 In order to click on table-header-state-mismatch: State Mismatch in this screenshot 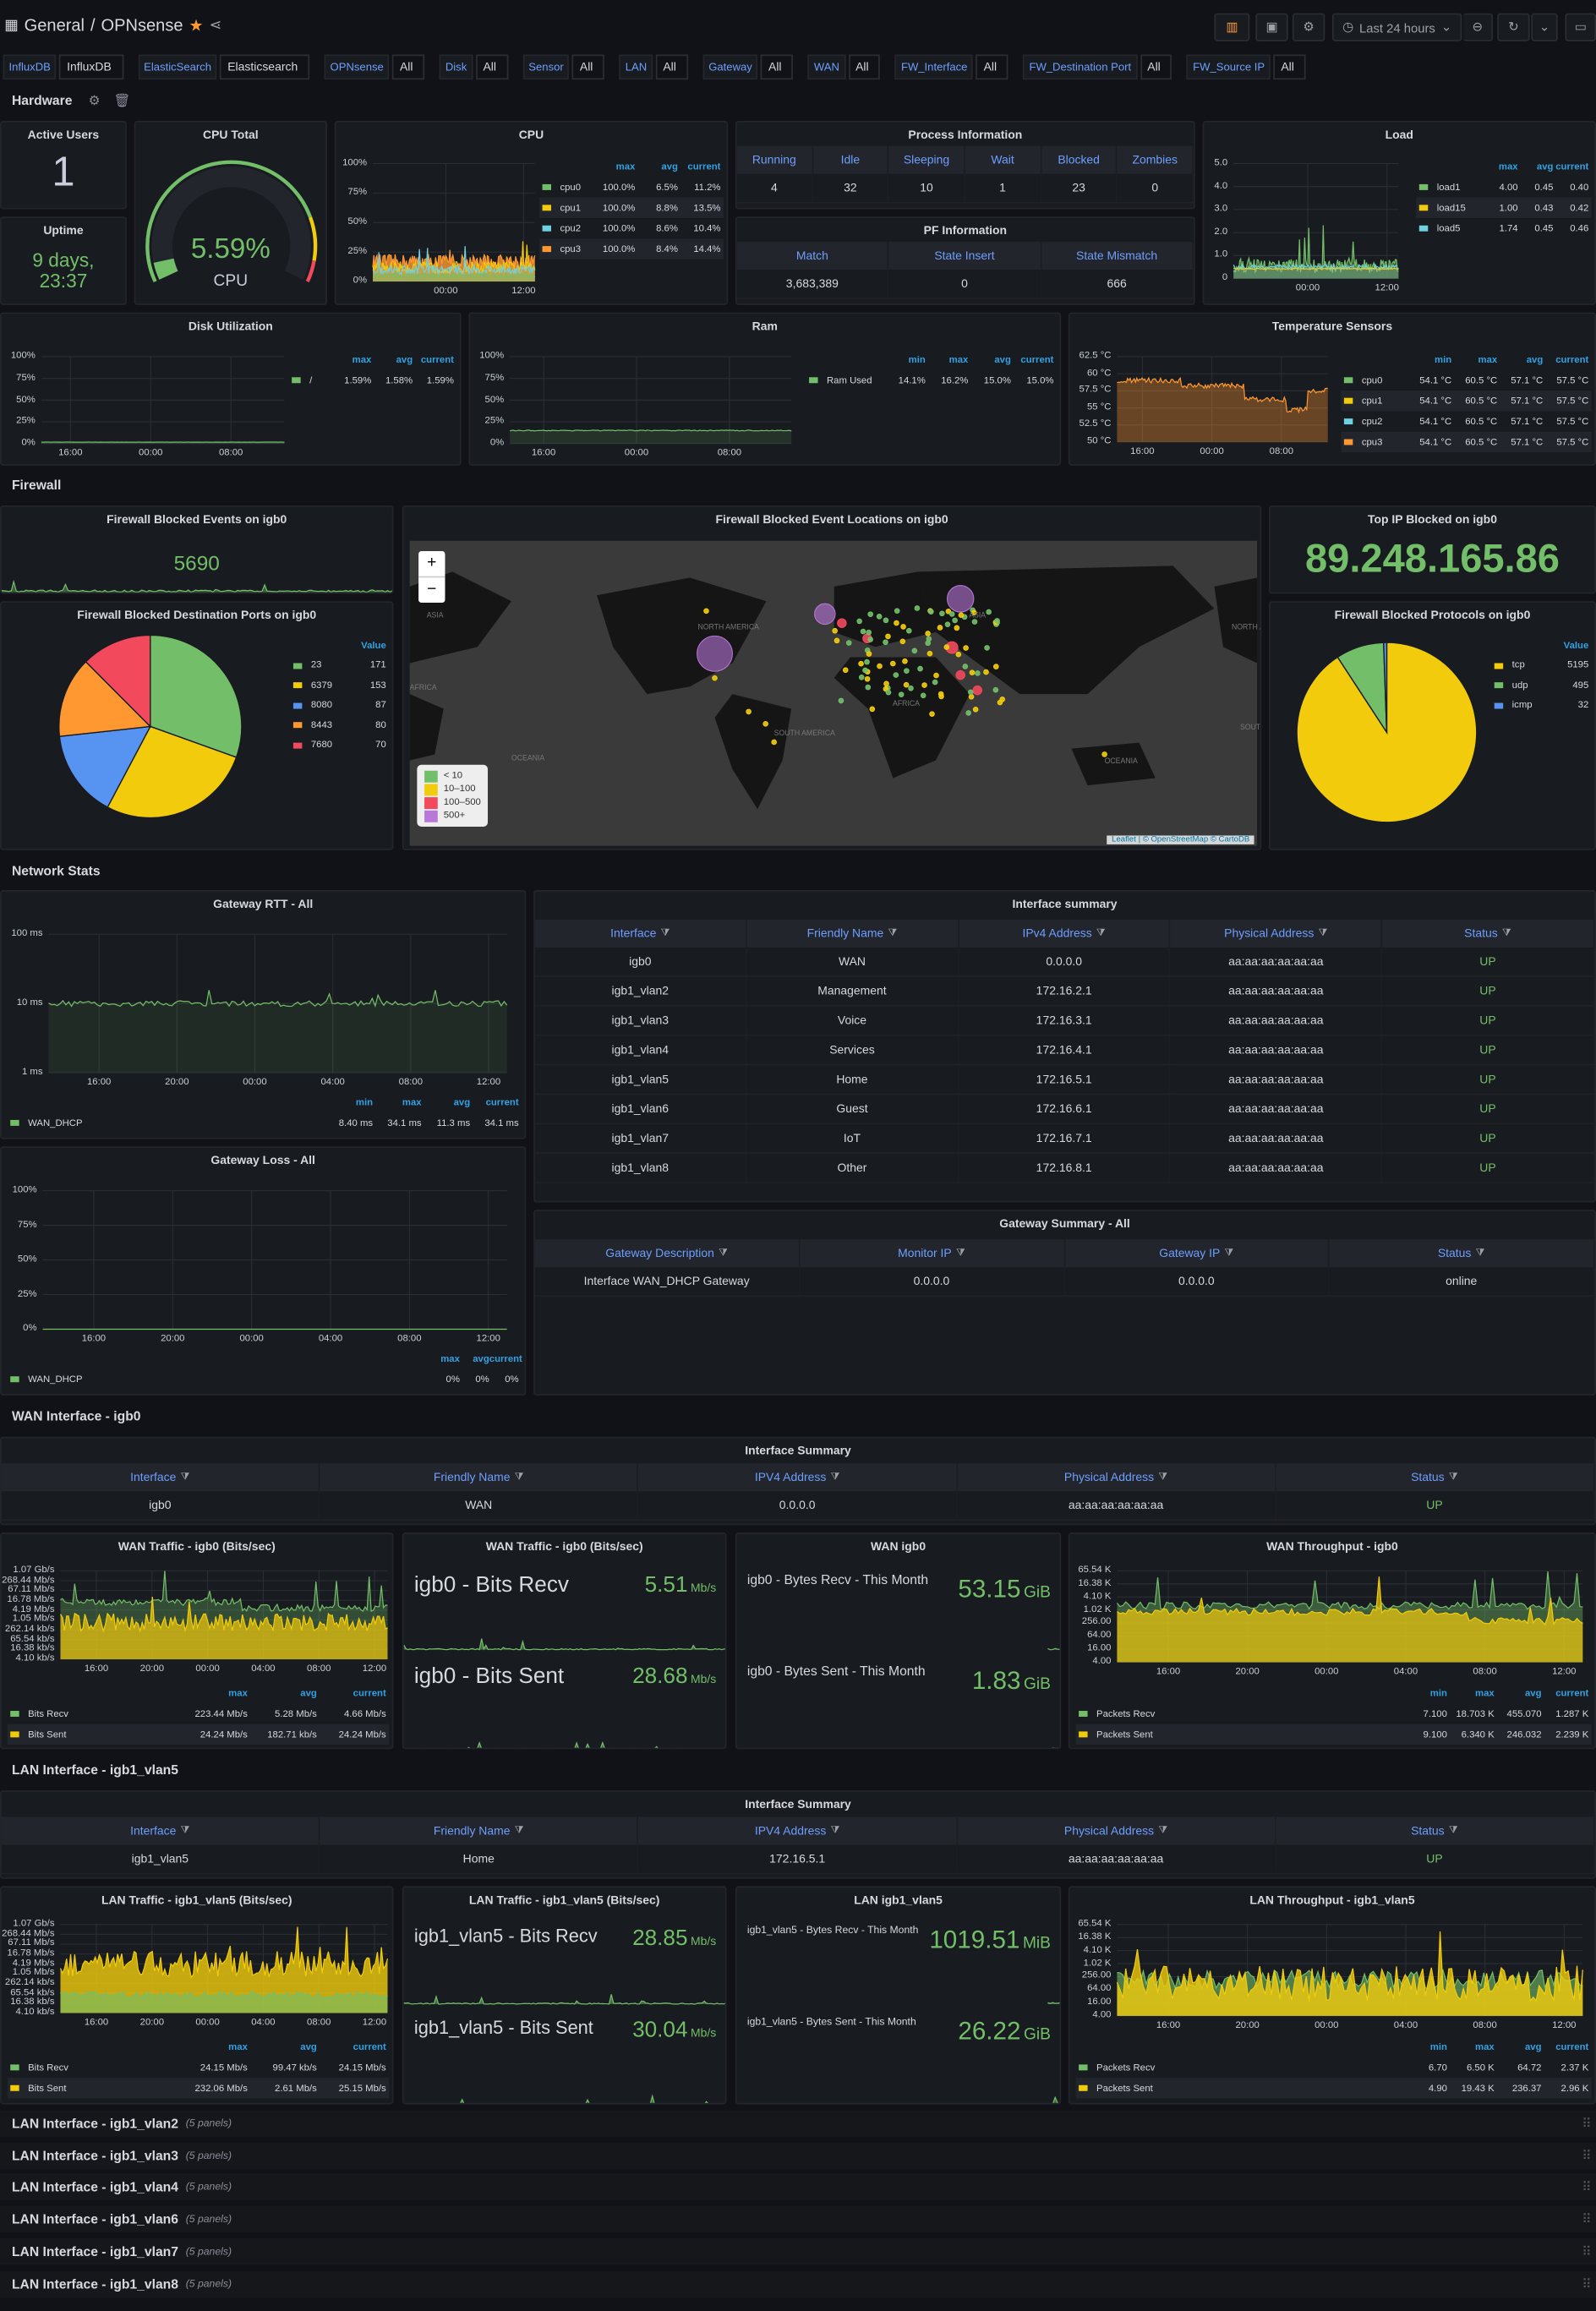, I will do `click(1117, 255)`.